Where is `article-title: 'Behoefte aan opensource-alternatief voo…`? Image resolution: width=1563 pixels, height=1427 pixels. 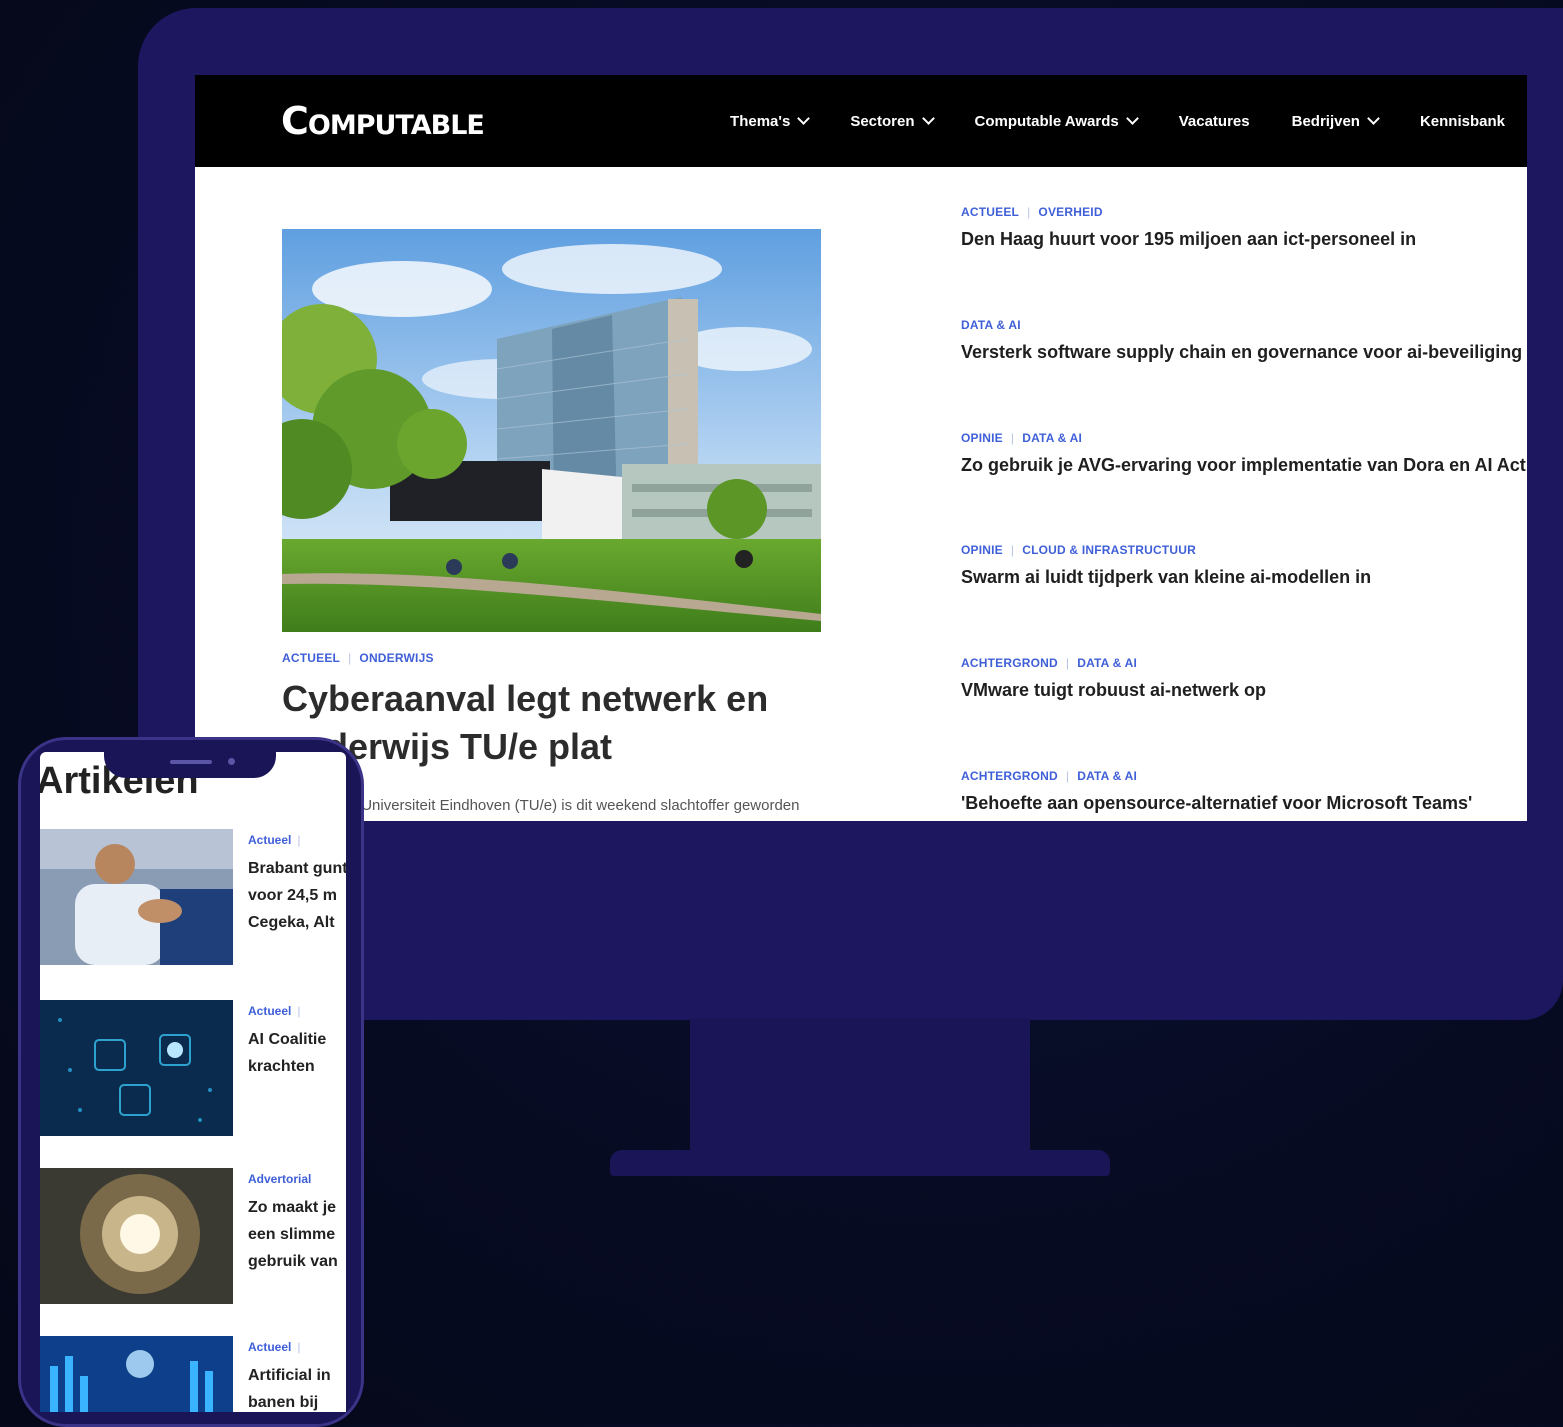
article-title: 'Behoefte aan opensource-alternatief voo… is located at coordinates (1244, 803).